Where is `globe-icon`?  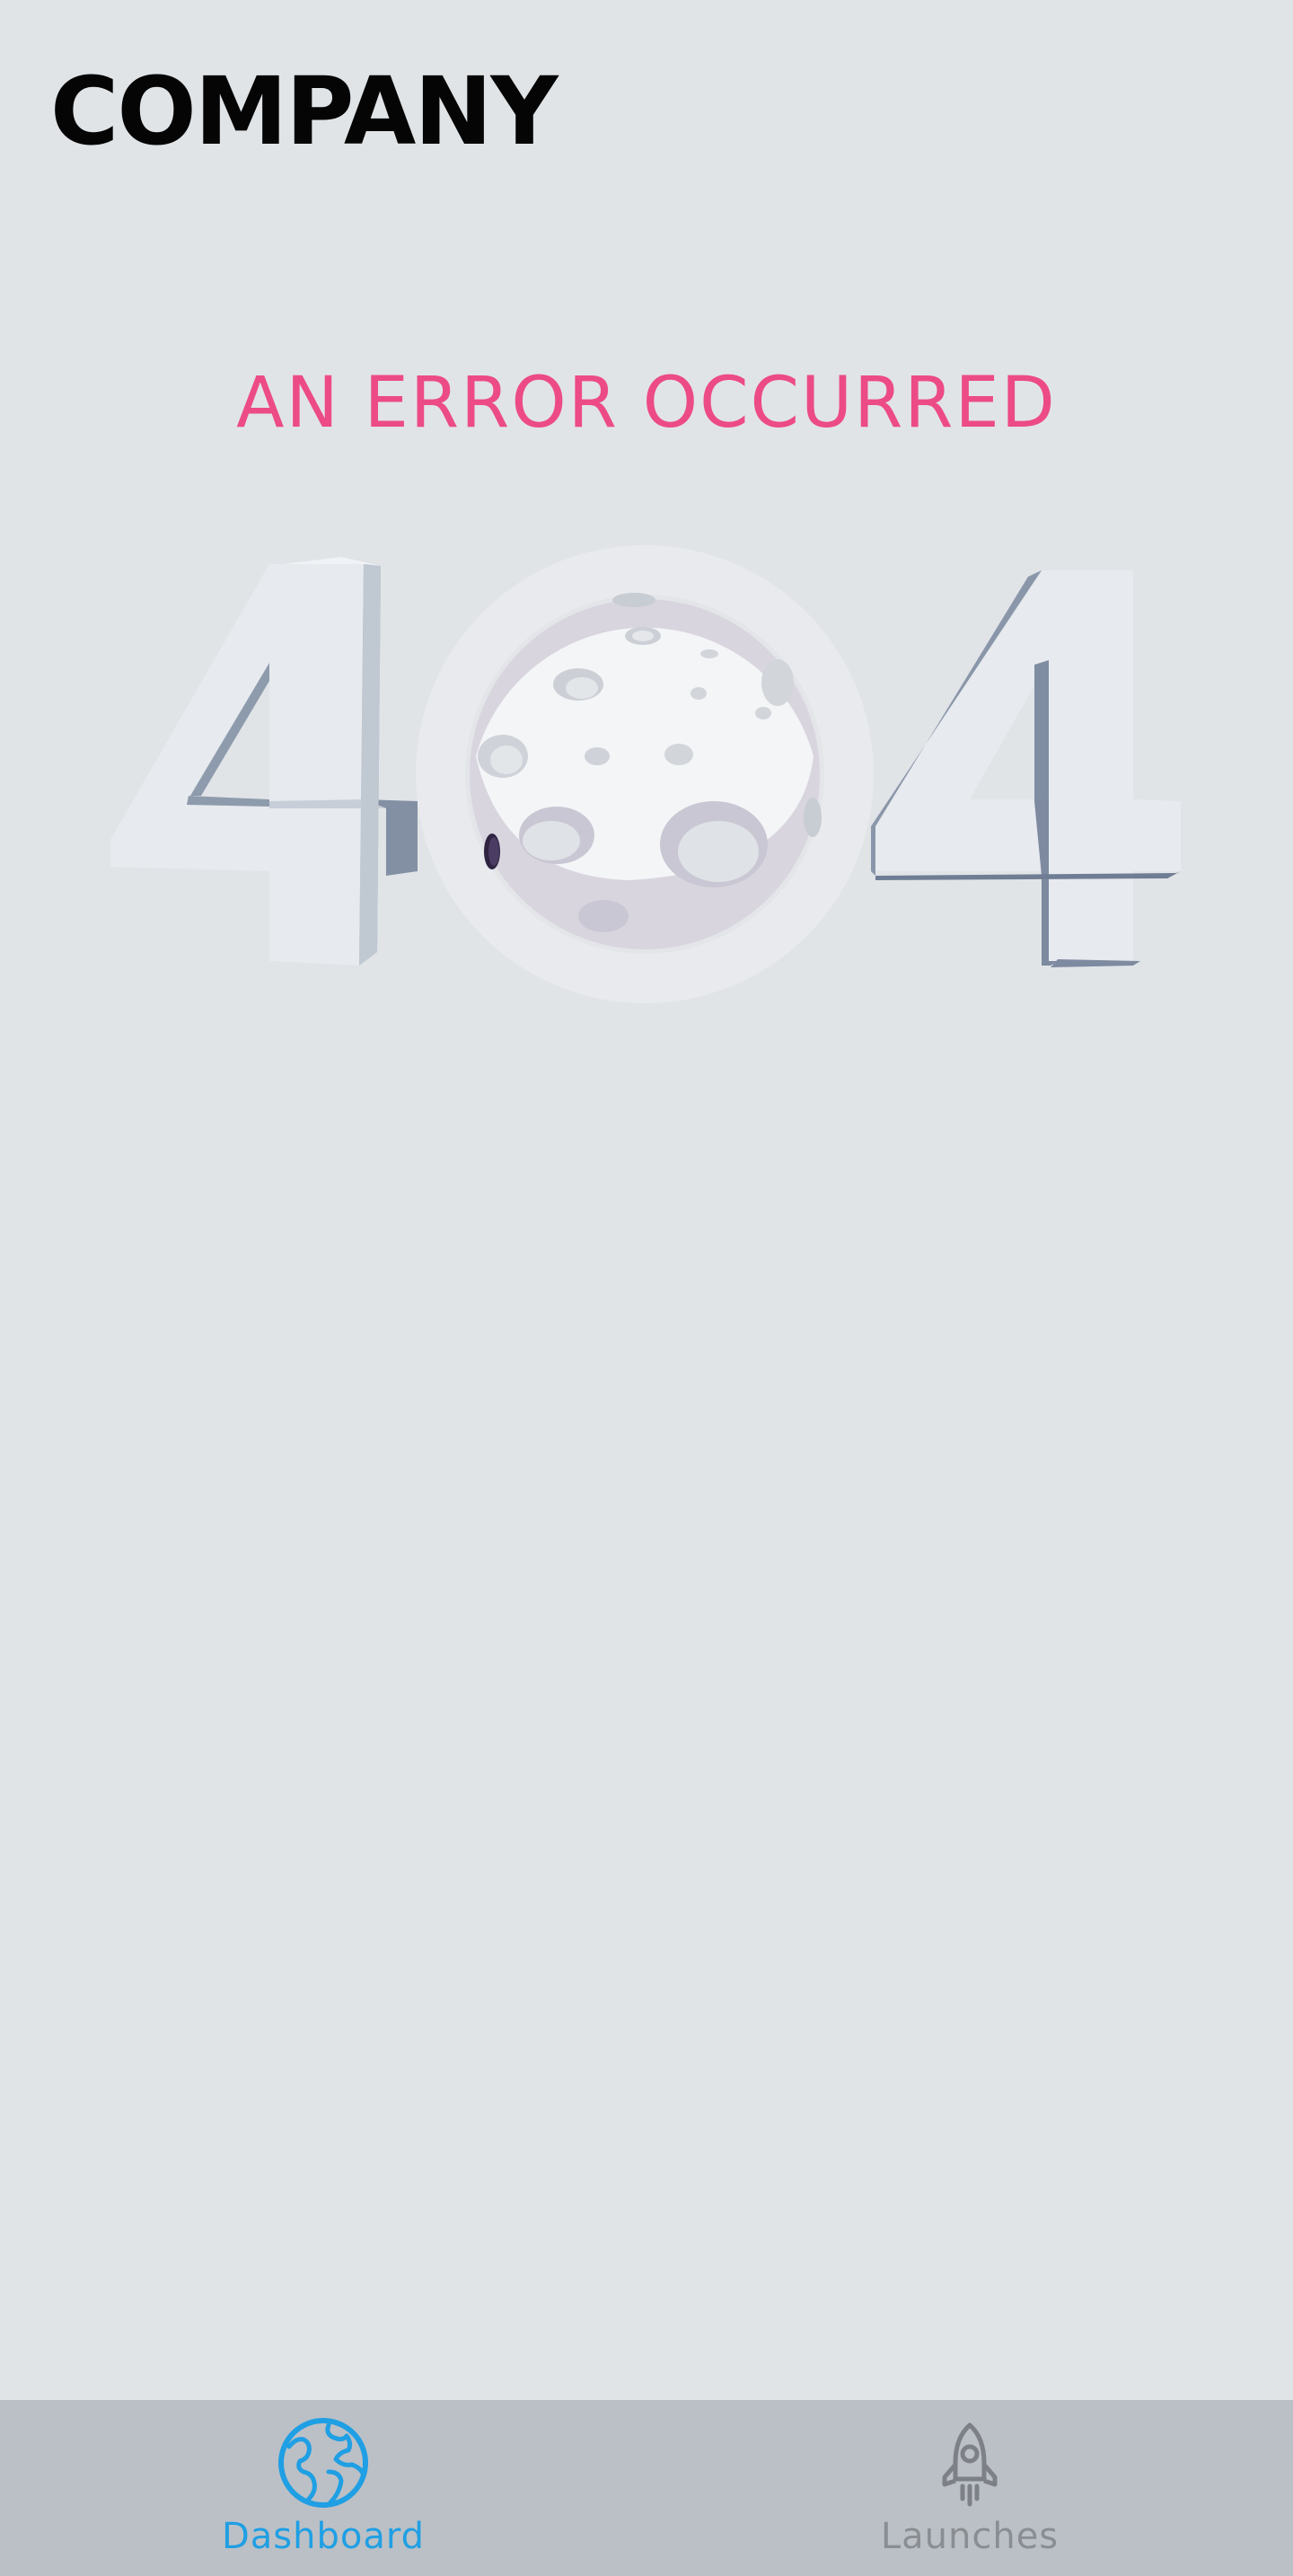 globe-icon is located at coordinates (323, 2463).